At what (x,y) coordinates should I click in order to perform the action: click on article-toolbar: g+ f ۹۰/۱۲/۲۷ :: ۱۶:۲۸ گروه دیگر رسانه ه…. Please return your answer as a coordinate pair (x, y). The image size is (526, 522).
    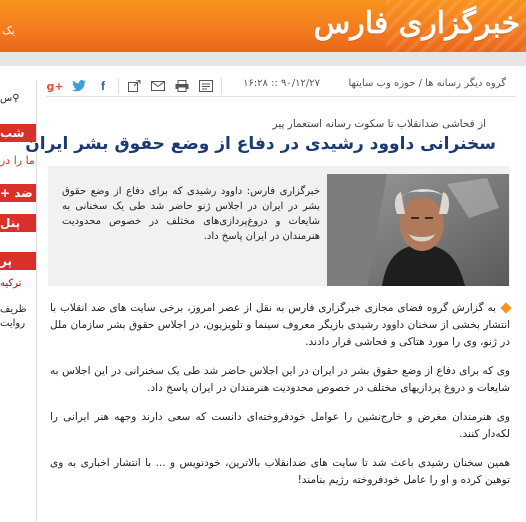
    Looking at the image, I should click on (281, 85).